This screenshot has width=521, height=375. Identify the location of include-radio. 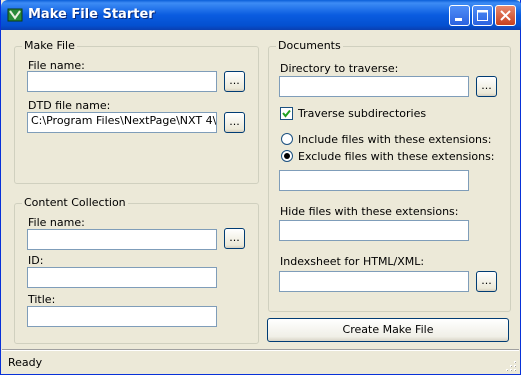
(287, 139).